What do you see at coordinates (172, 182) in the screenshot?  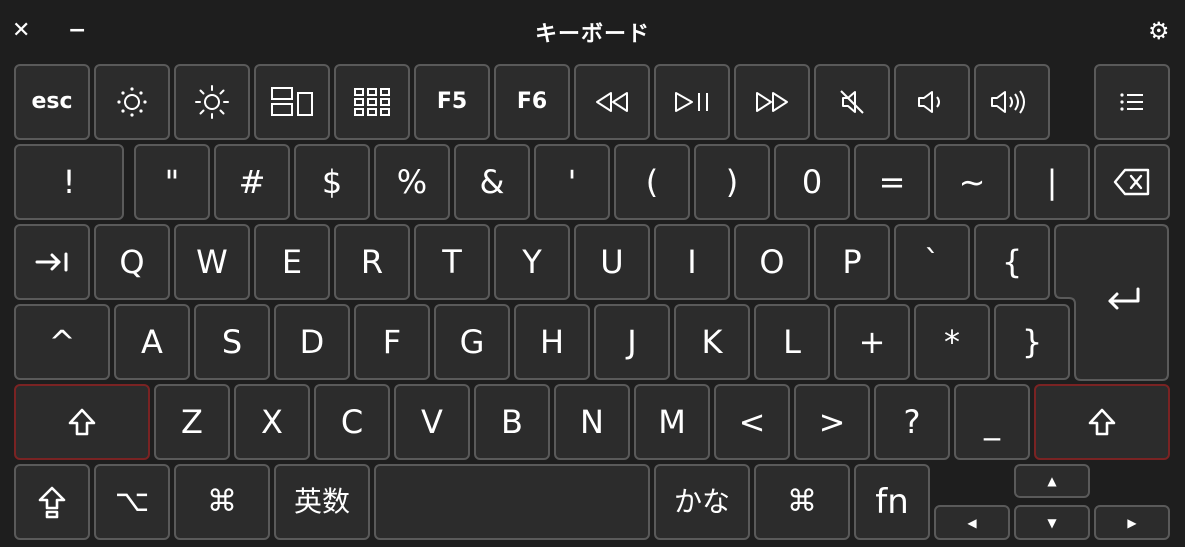 I see `key-double-quote: "` at bounding box center [172, 182].